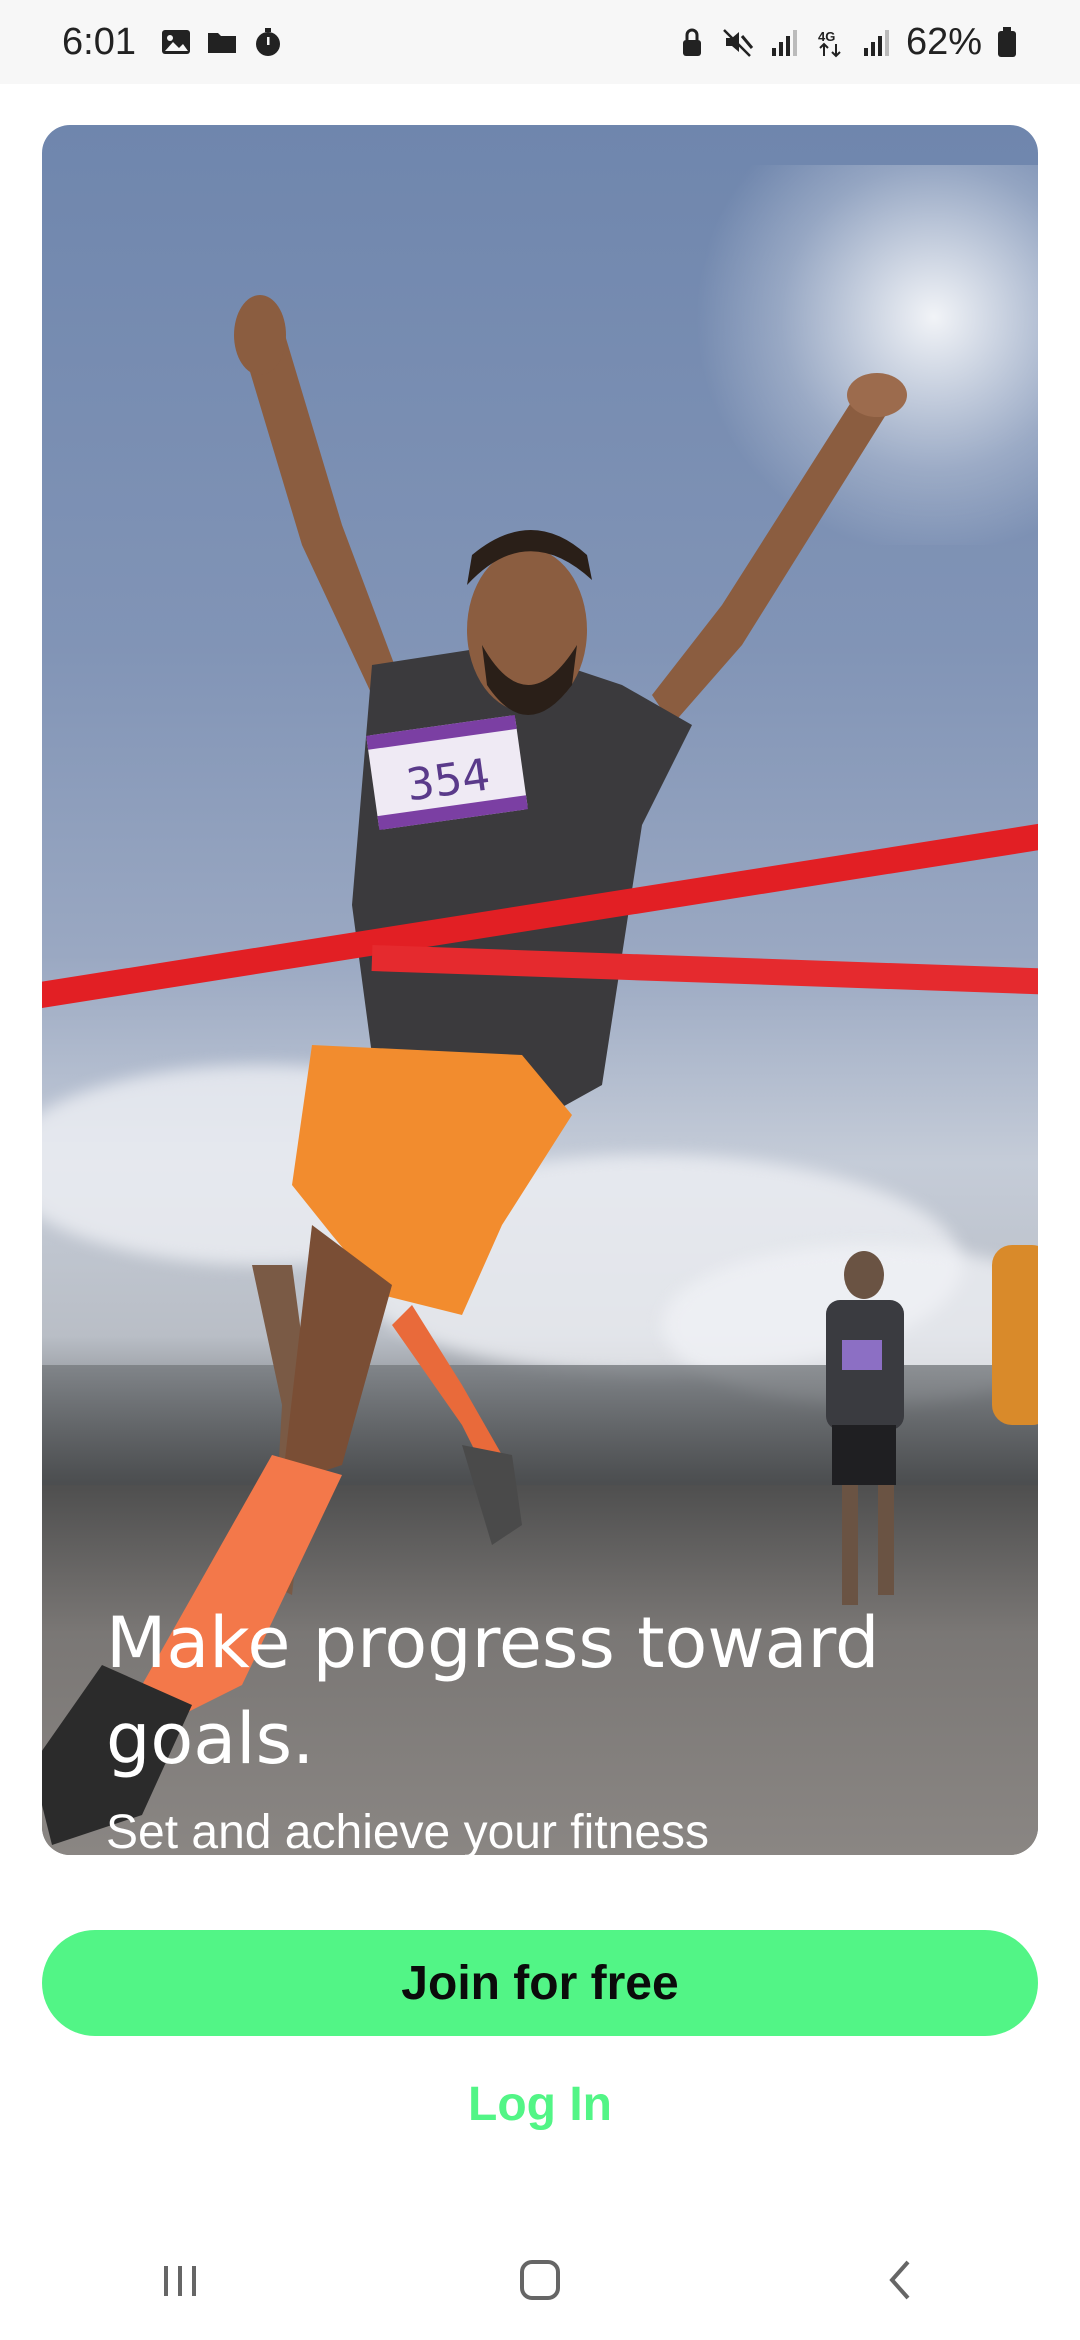  I want to click on battery-icon, so click(1007, 42).